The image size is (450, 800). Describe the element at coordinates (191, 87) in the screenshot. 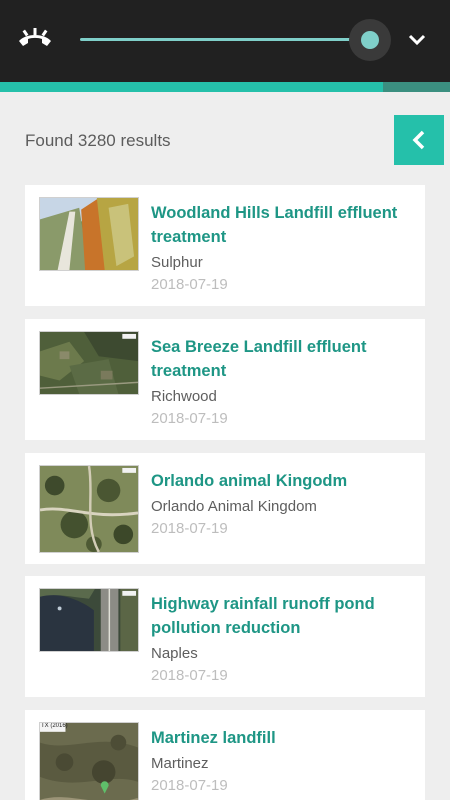

I see `progress-bar-fill` at that location.